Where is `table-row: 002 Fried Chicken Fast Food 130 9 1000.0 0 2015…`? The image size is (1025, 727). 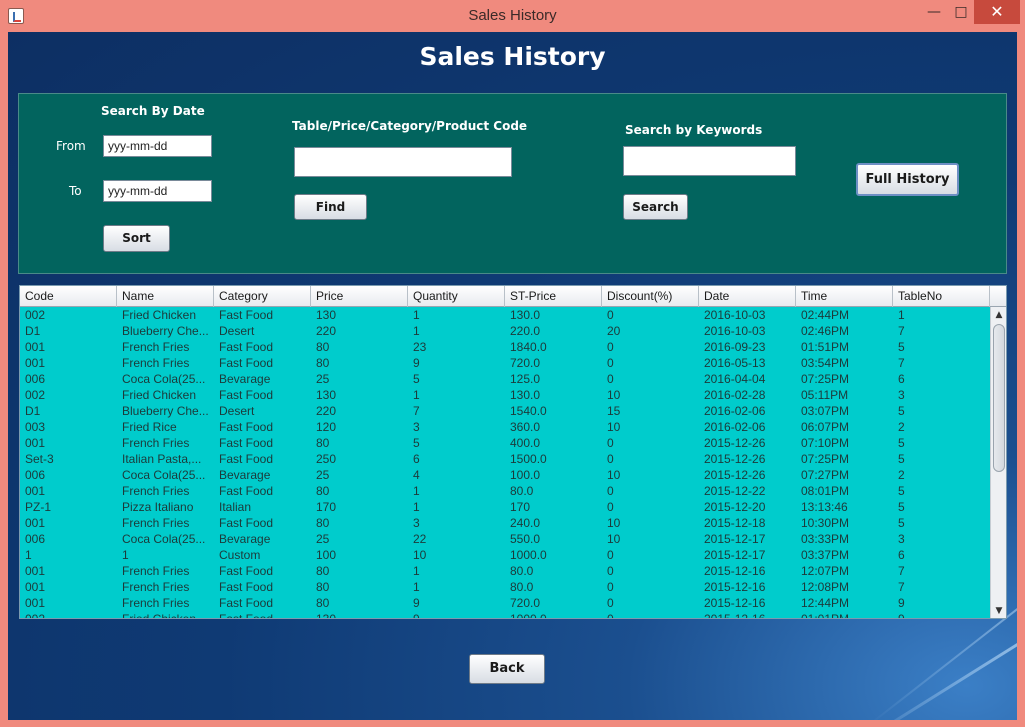 table-row: 002 Fried Chicken Fast Food 130 9 1000.0 0 2015… is located at coordinates (505, 615).